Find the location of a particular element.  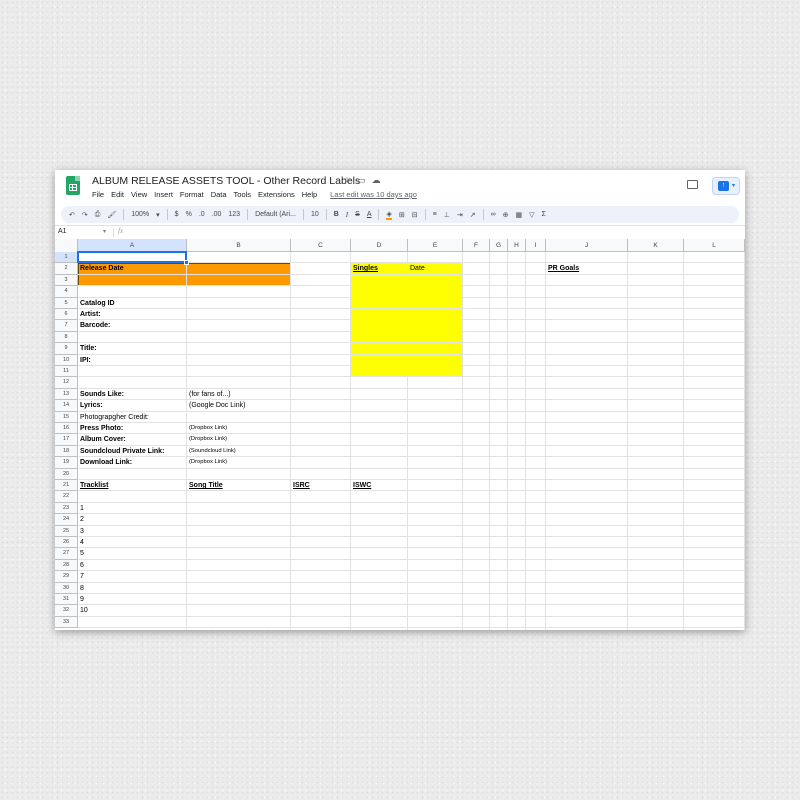

cell-lyrics: Lyrics: is located at coordinates (91, 405).